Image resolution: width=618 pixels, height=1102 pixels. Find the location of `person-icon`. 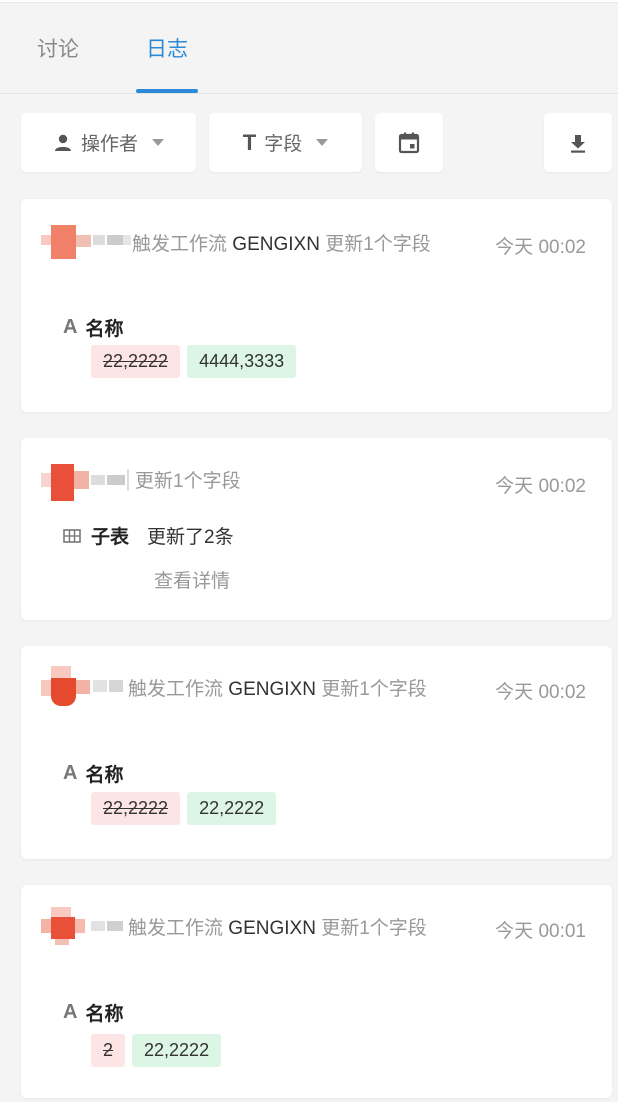

person-icon is located at coordinates (62, 142).